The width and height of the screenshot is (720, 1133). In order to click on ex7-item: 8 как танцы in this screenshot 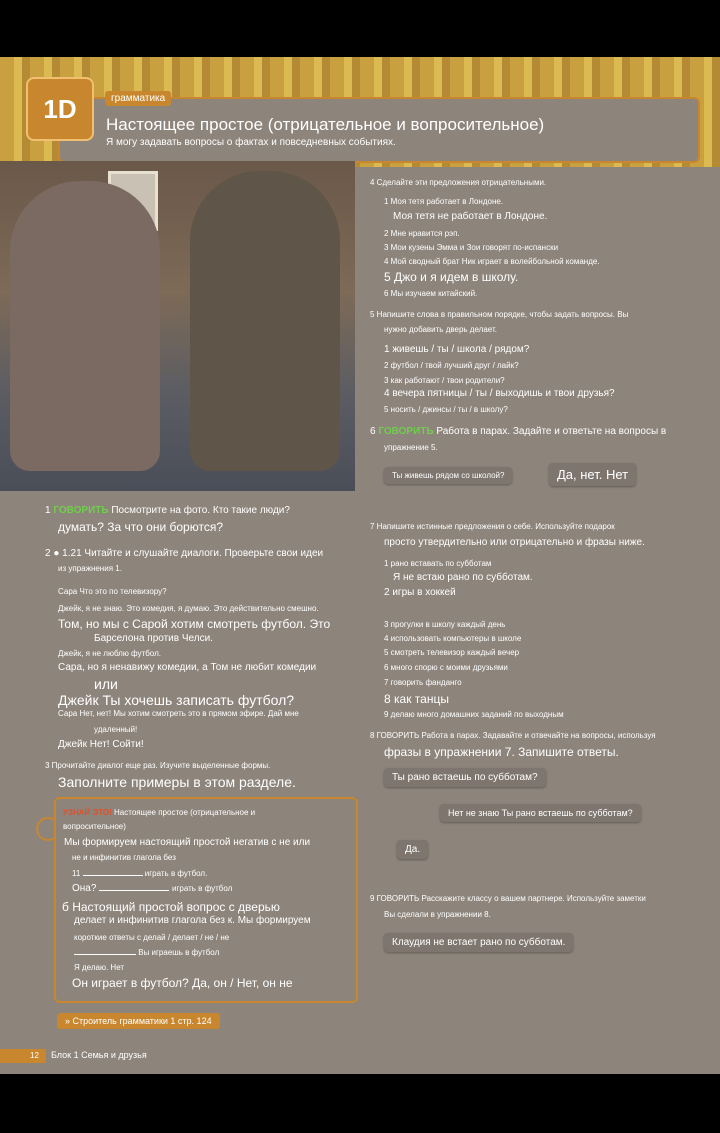, I will do `click(416, 699)`.